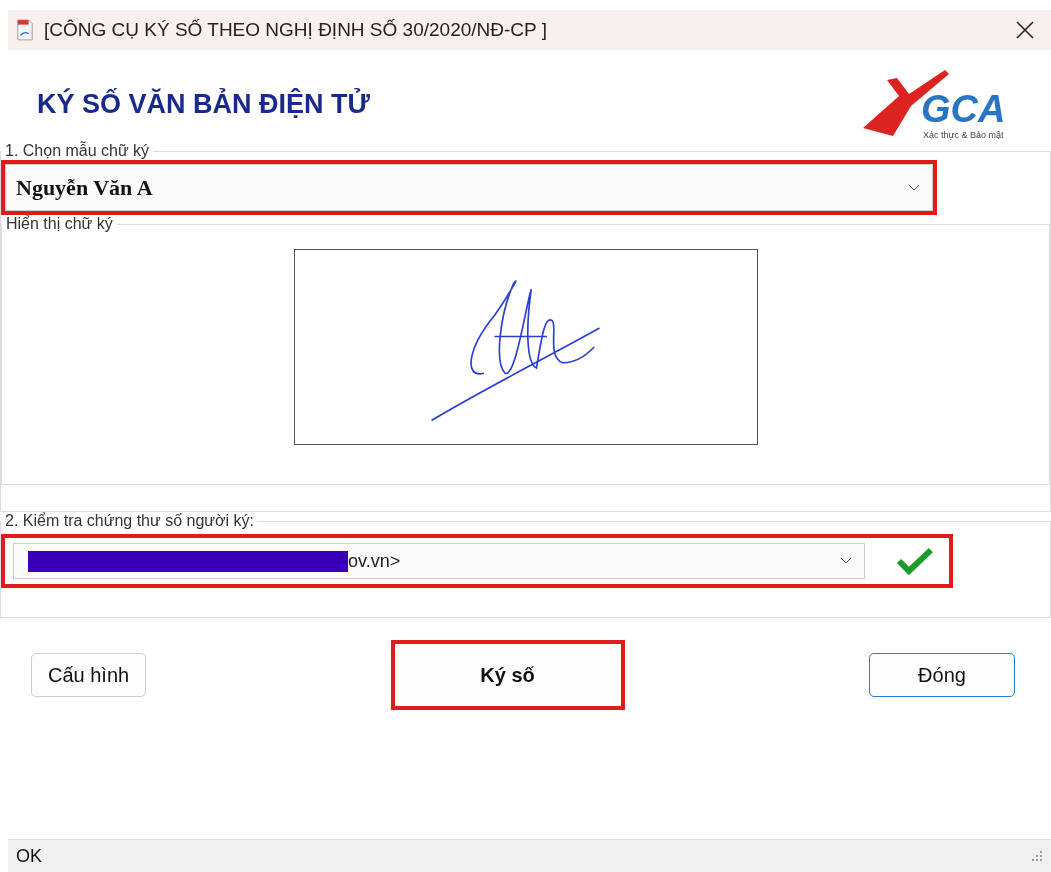 This screenshot has width=1051, height=872. Describe the element at coordinates (29, 856) in the screenshot. I see `status-text: OK` at that location.